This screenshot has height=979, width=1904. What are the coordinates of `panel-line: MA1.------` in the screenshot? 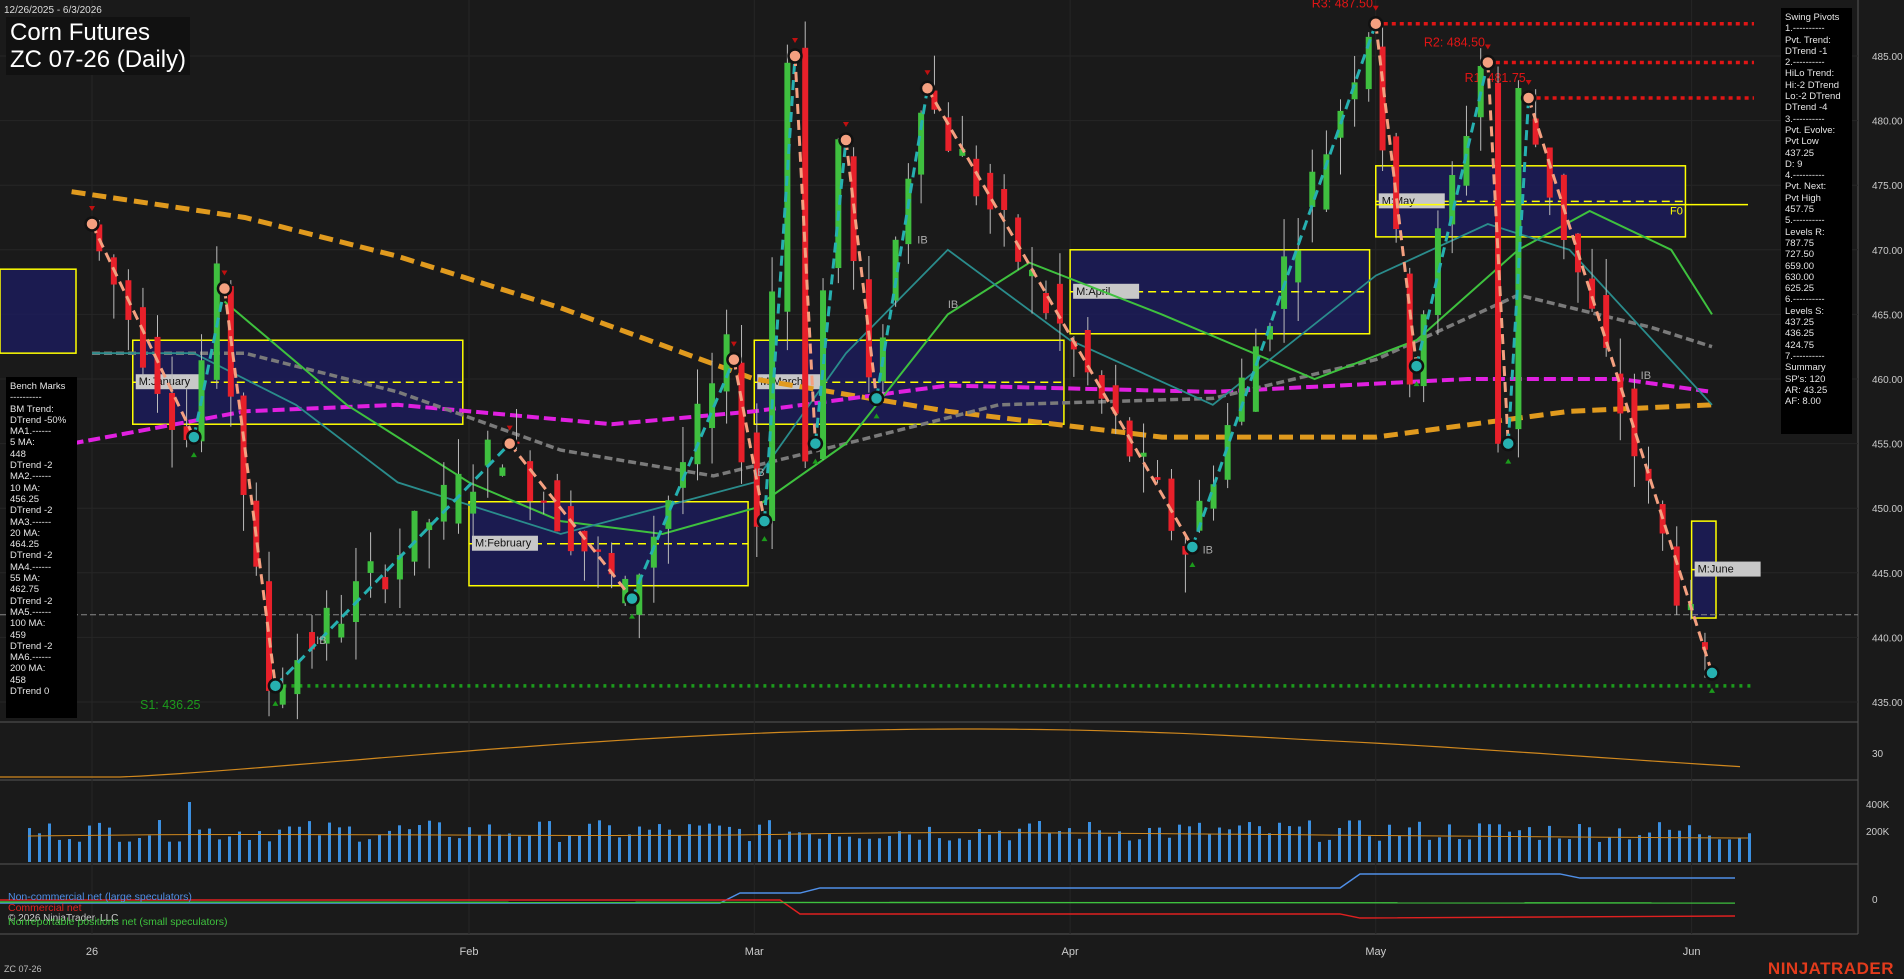 It's located at (31, 432).